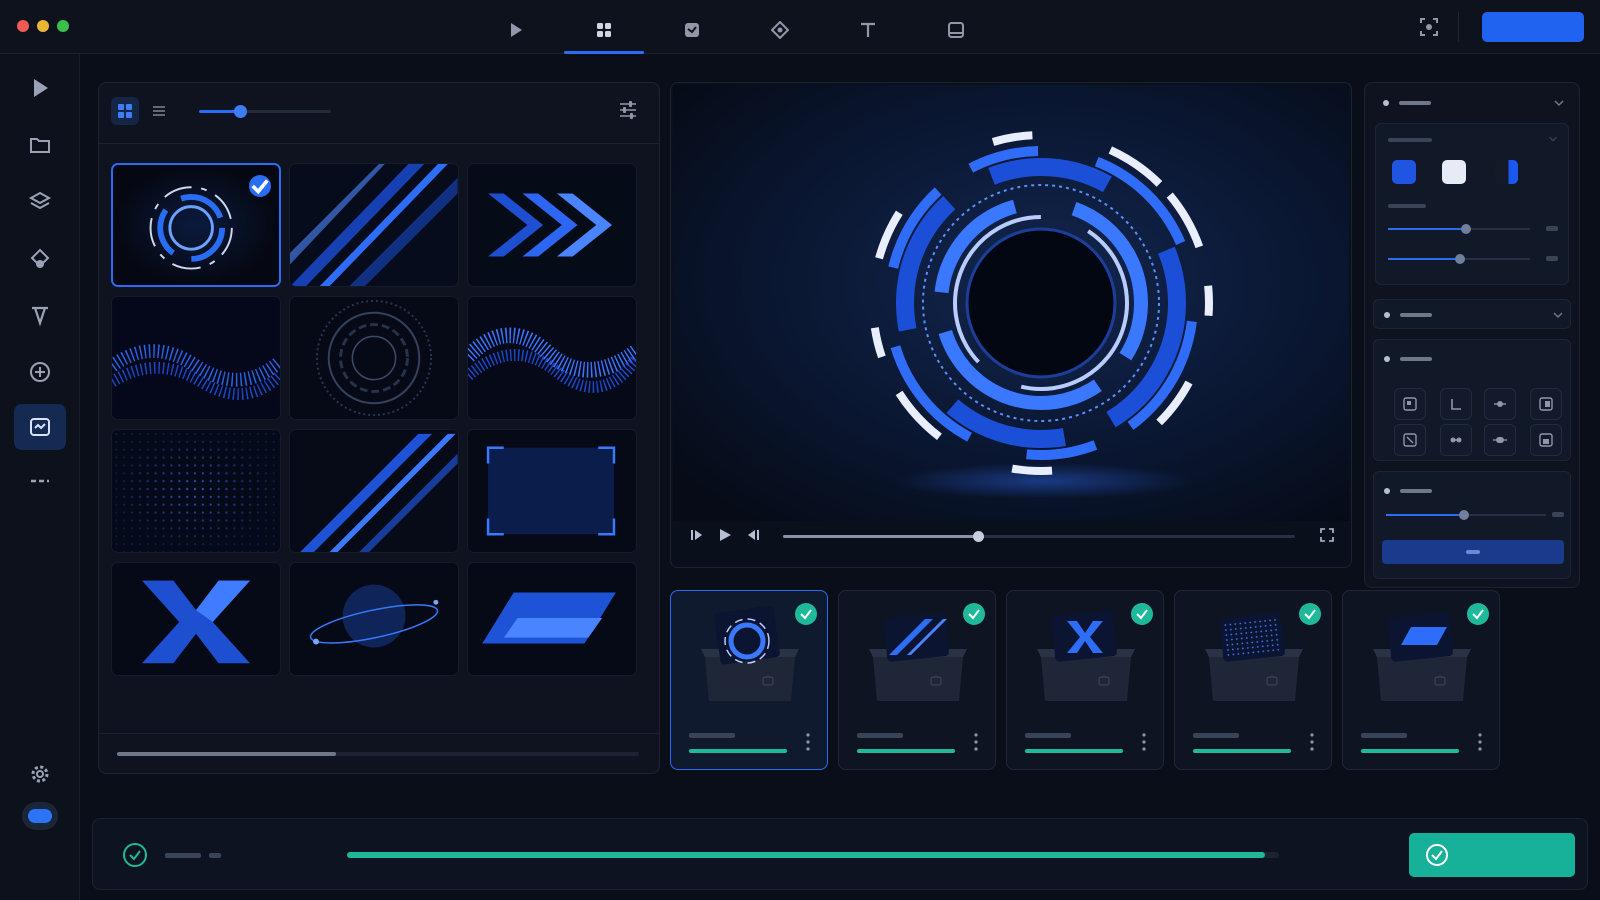 Image resolution: width=1600 pixels, height=900 pixels. What do you see at coordinates (1430, 28) in the screenshot?
I see `screen-capture-button` at bounding box center [1430, 28].